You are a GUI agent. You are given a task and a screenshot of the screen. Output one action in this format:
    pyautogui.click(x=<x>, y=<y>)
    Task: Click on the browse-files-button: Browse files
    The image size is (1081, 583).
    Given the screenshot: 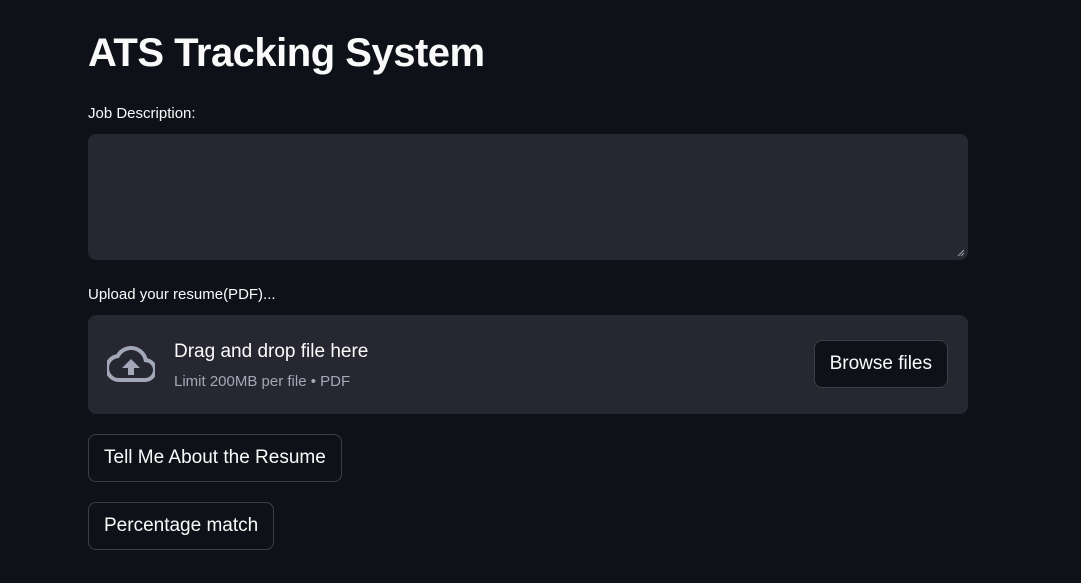 What is the action you would take?
    pyautogui.click(x=880, y=364)
    